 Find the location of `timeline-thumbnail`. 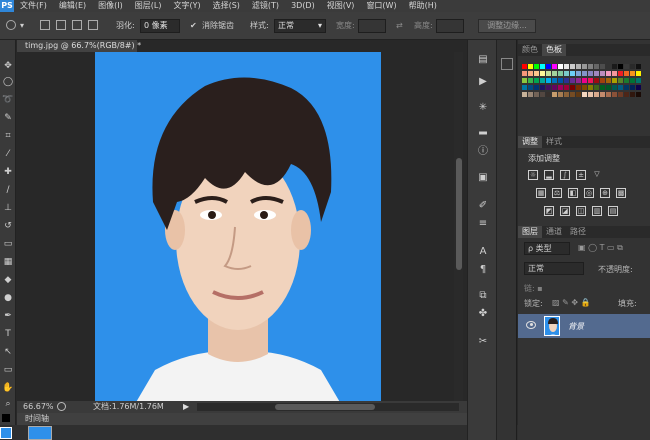

timeline-thumbnail is located at coordinates (40, 433).